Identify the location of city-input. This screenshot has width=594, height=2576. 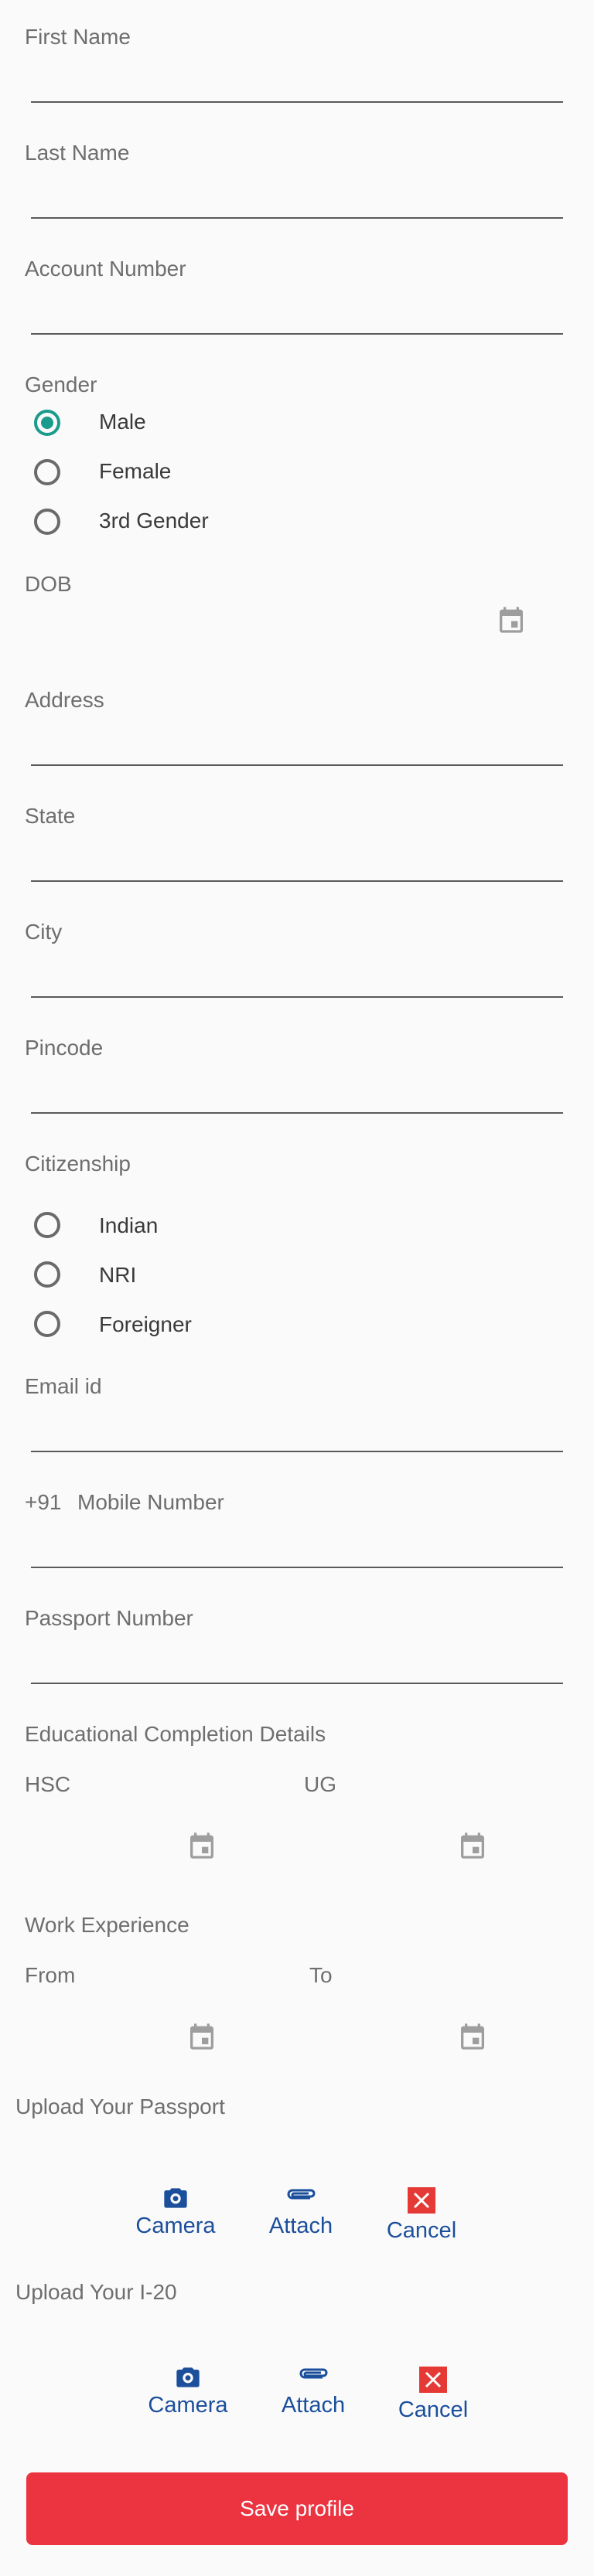
(297, 997).